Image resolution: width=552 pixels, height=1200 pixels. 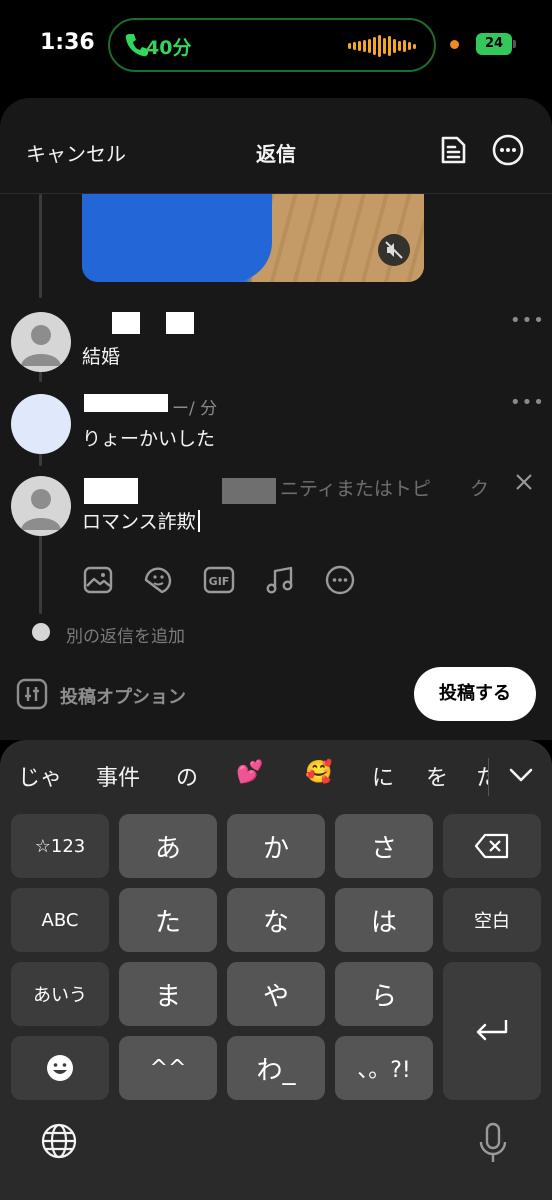 What do you see at coordinates (168, 1068) in the screenshot?
I see `key-kaomoji: ^^` at bounding box center [168, 1068].